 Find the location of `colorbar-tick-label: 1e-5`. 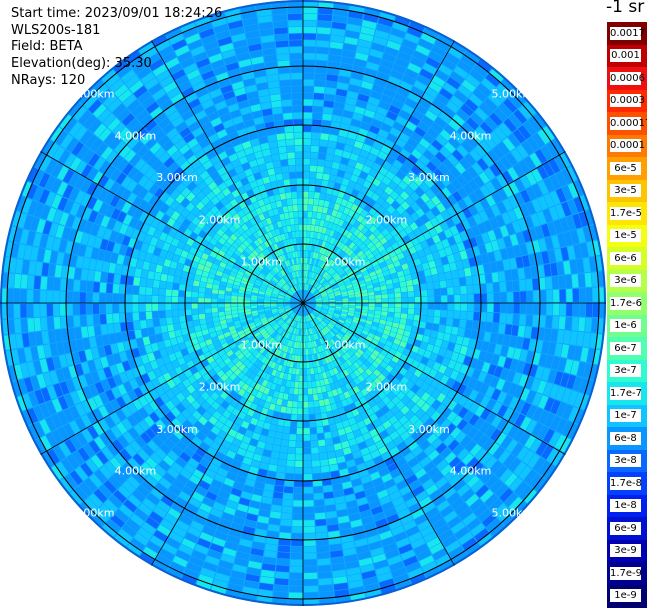

colorbar-tick-label: 1e-5 is located at coordinates (625, 236).